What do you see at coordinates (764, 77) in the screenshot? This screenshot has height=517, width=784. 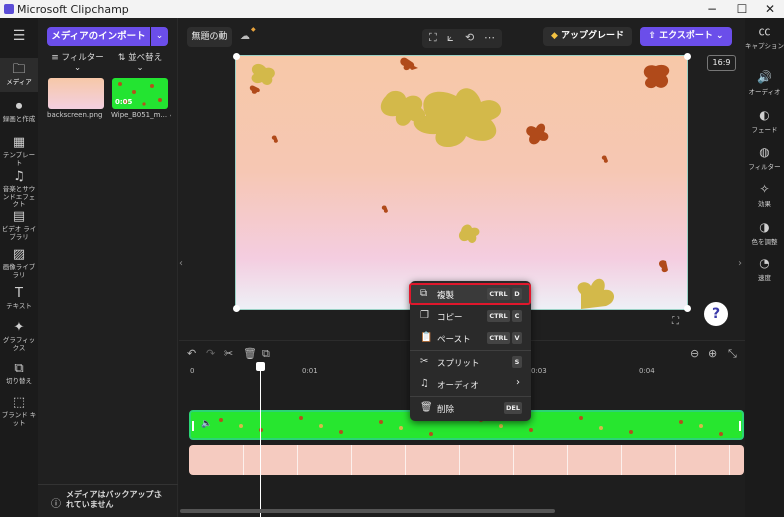 I see `speaker-icon: 🔊` at bounding box center [764, 77].